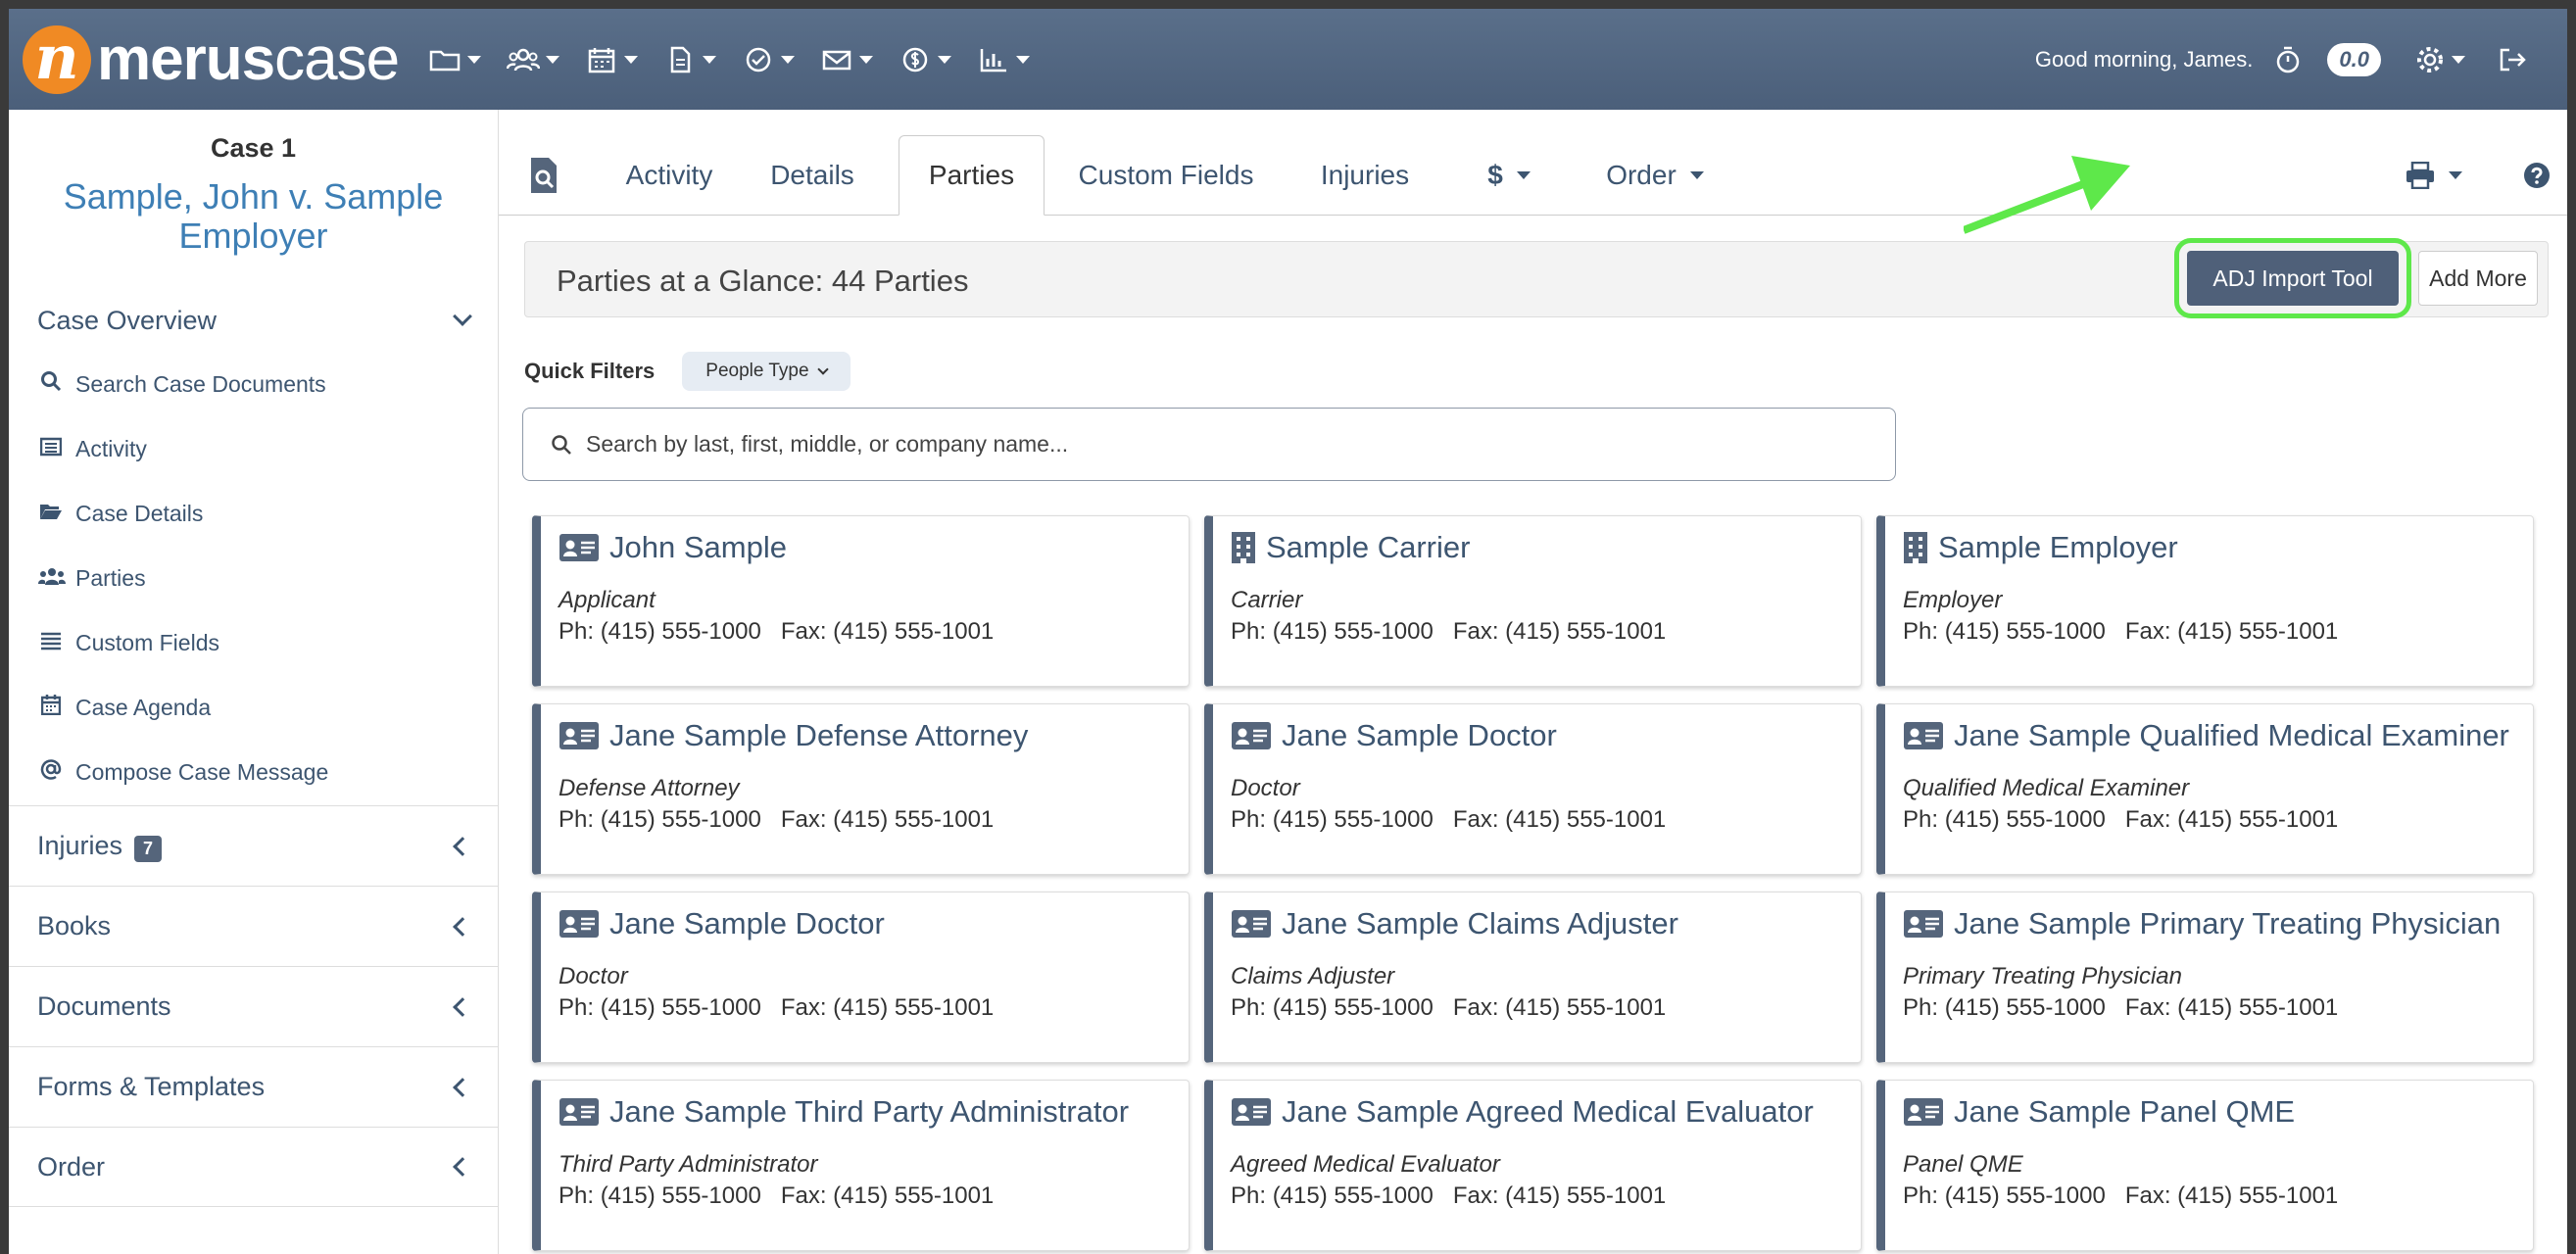  Describe the element at coordinates (2231, 735) in the screenshot. I see `party-name-link: Jane Sample Qualified Medical Examiner` at that location.